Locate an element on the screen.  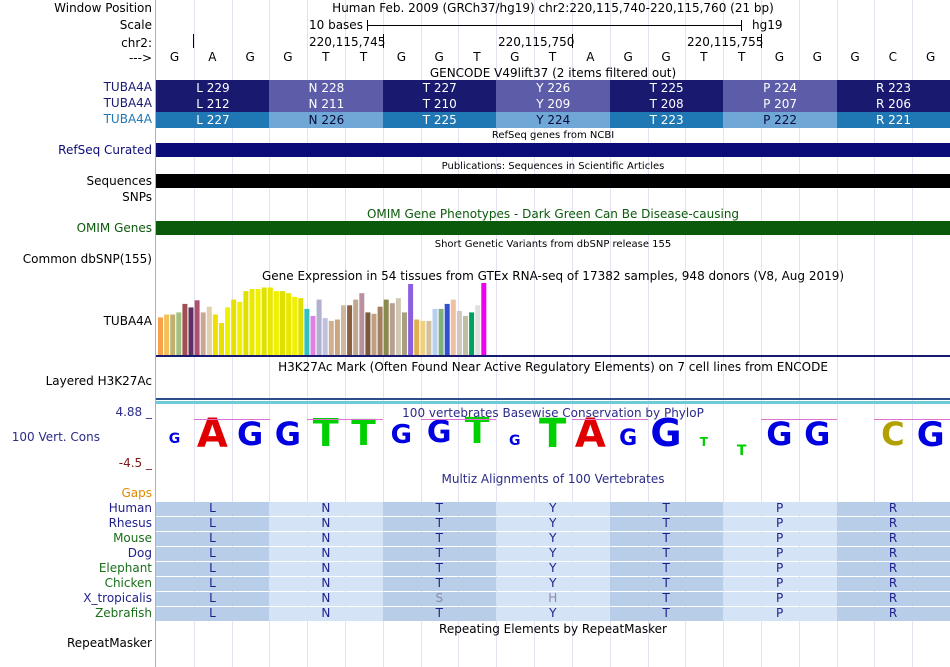
label-omim: OMIM Genes is located at coordinates (114, 228).